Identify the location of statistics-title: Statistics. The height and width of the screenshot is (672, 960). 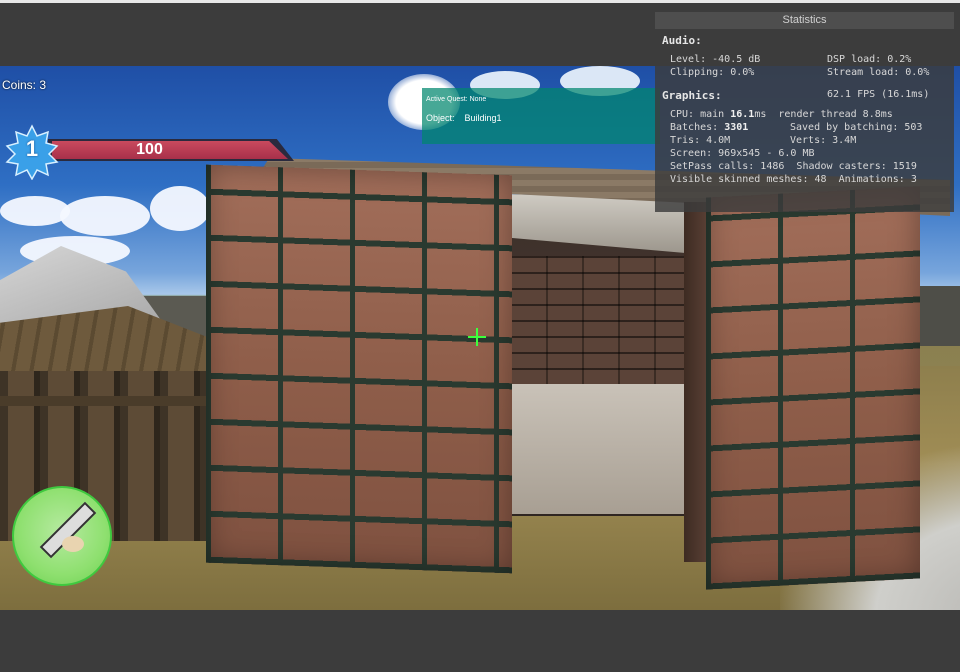
(804, 20).